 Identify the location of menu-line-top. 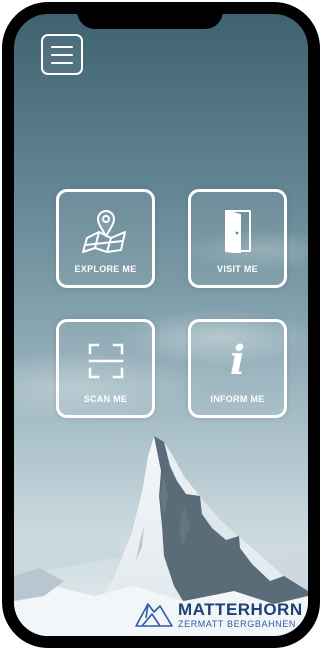
(62, 47).